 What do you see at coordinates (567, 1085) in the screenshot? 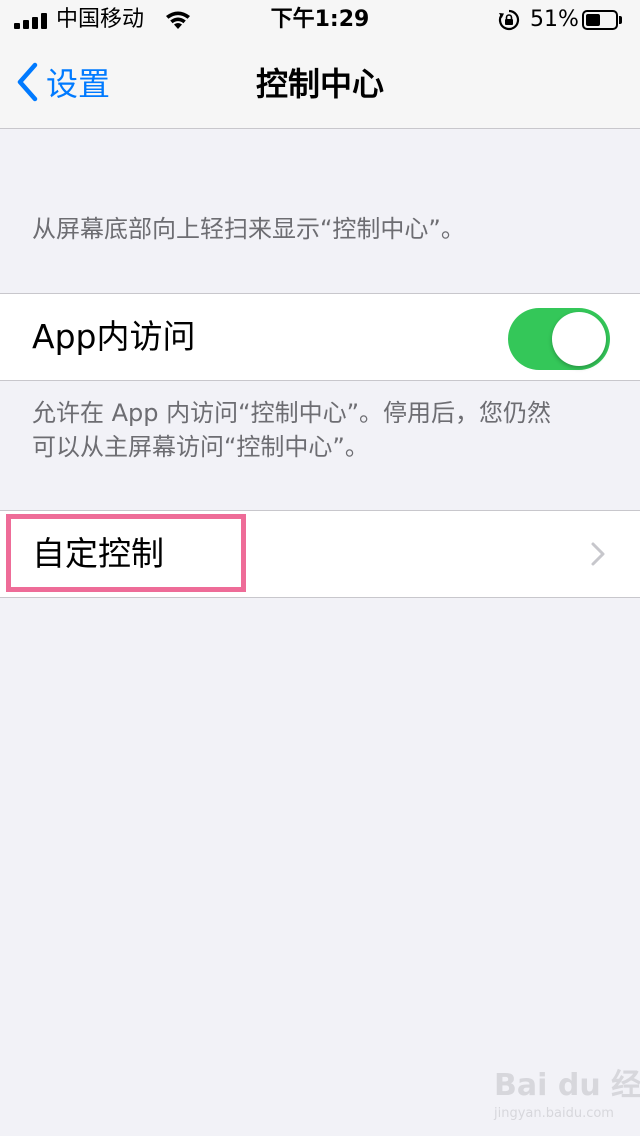
I see `watermark-main: Bai du 经验` at bounding box center [567, 1085].